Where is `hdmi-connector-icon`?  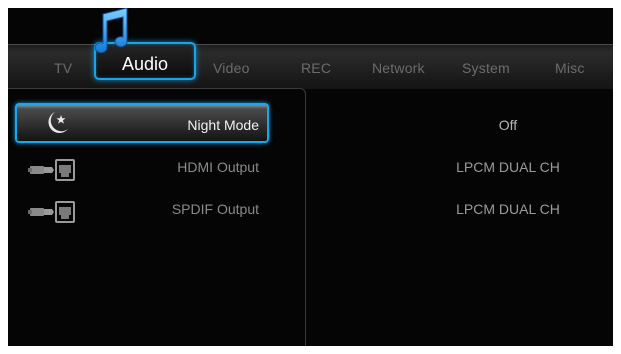
hdmi-connector-icon is located at coordinates (51, 170).